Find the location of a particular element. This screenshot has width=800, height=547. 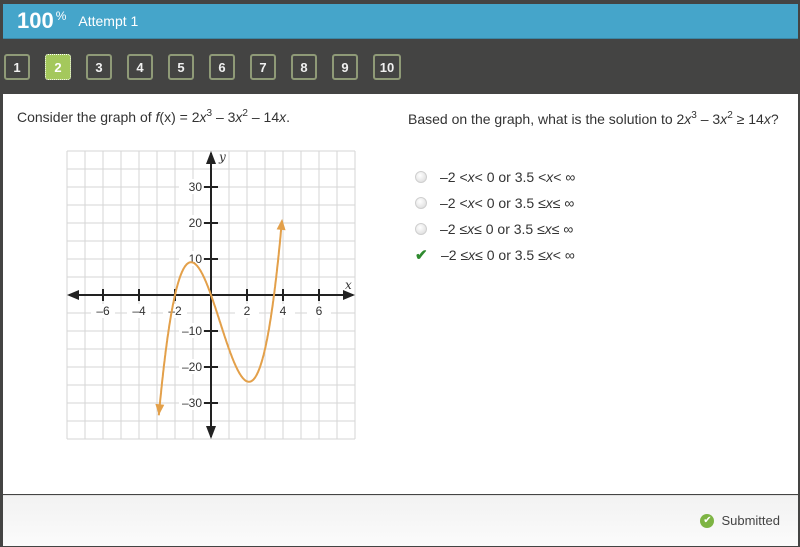

submitted-status: ✔ Submitted is located at coordinates (740, 520).